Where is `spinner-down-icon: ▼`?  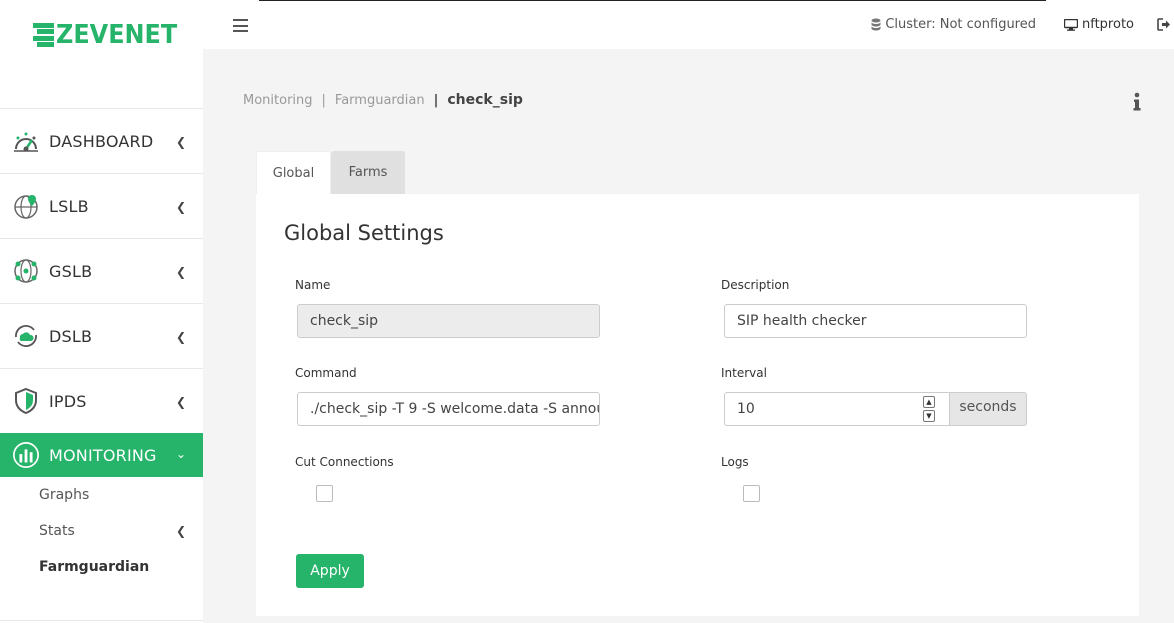
spinner-down-icon: ▼ is located at coordinates (929, 416).